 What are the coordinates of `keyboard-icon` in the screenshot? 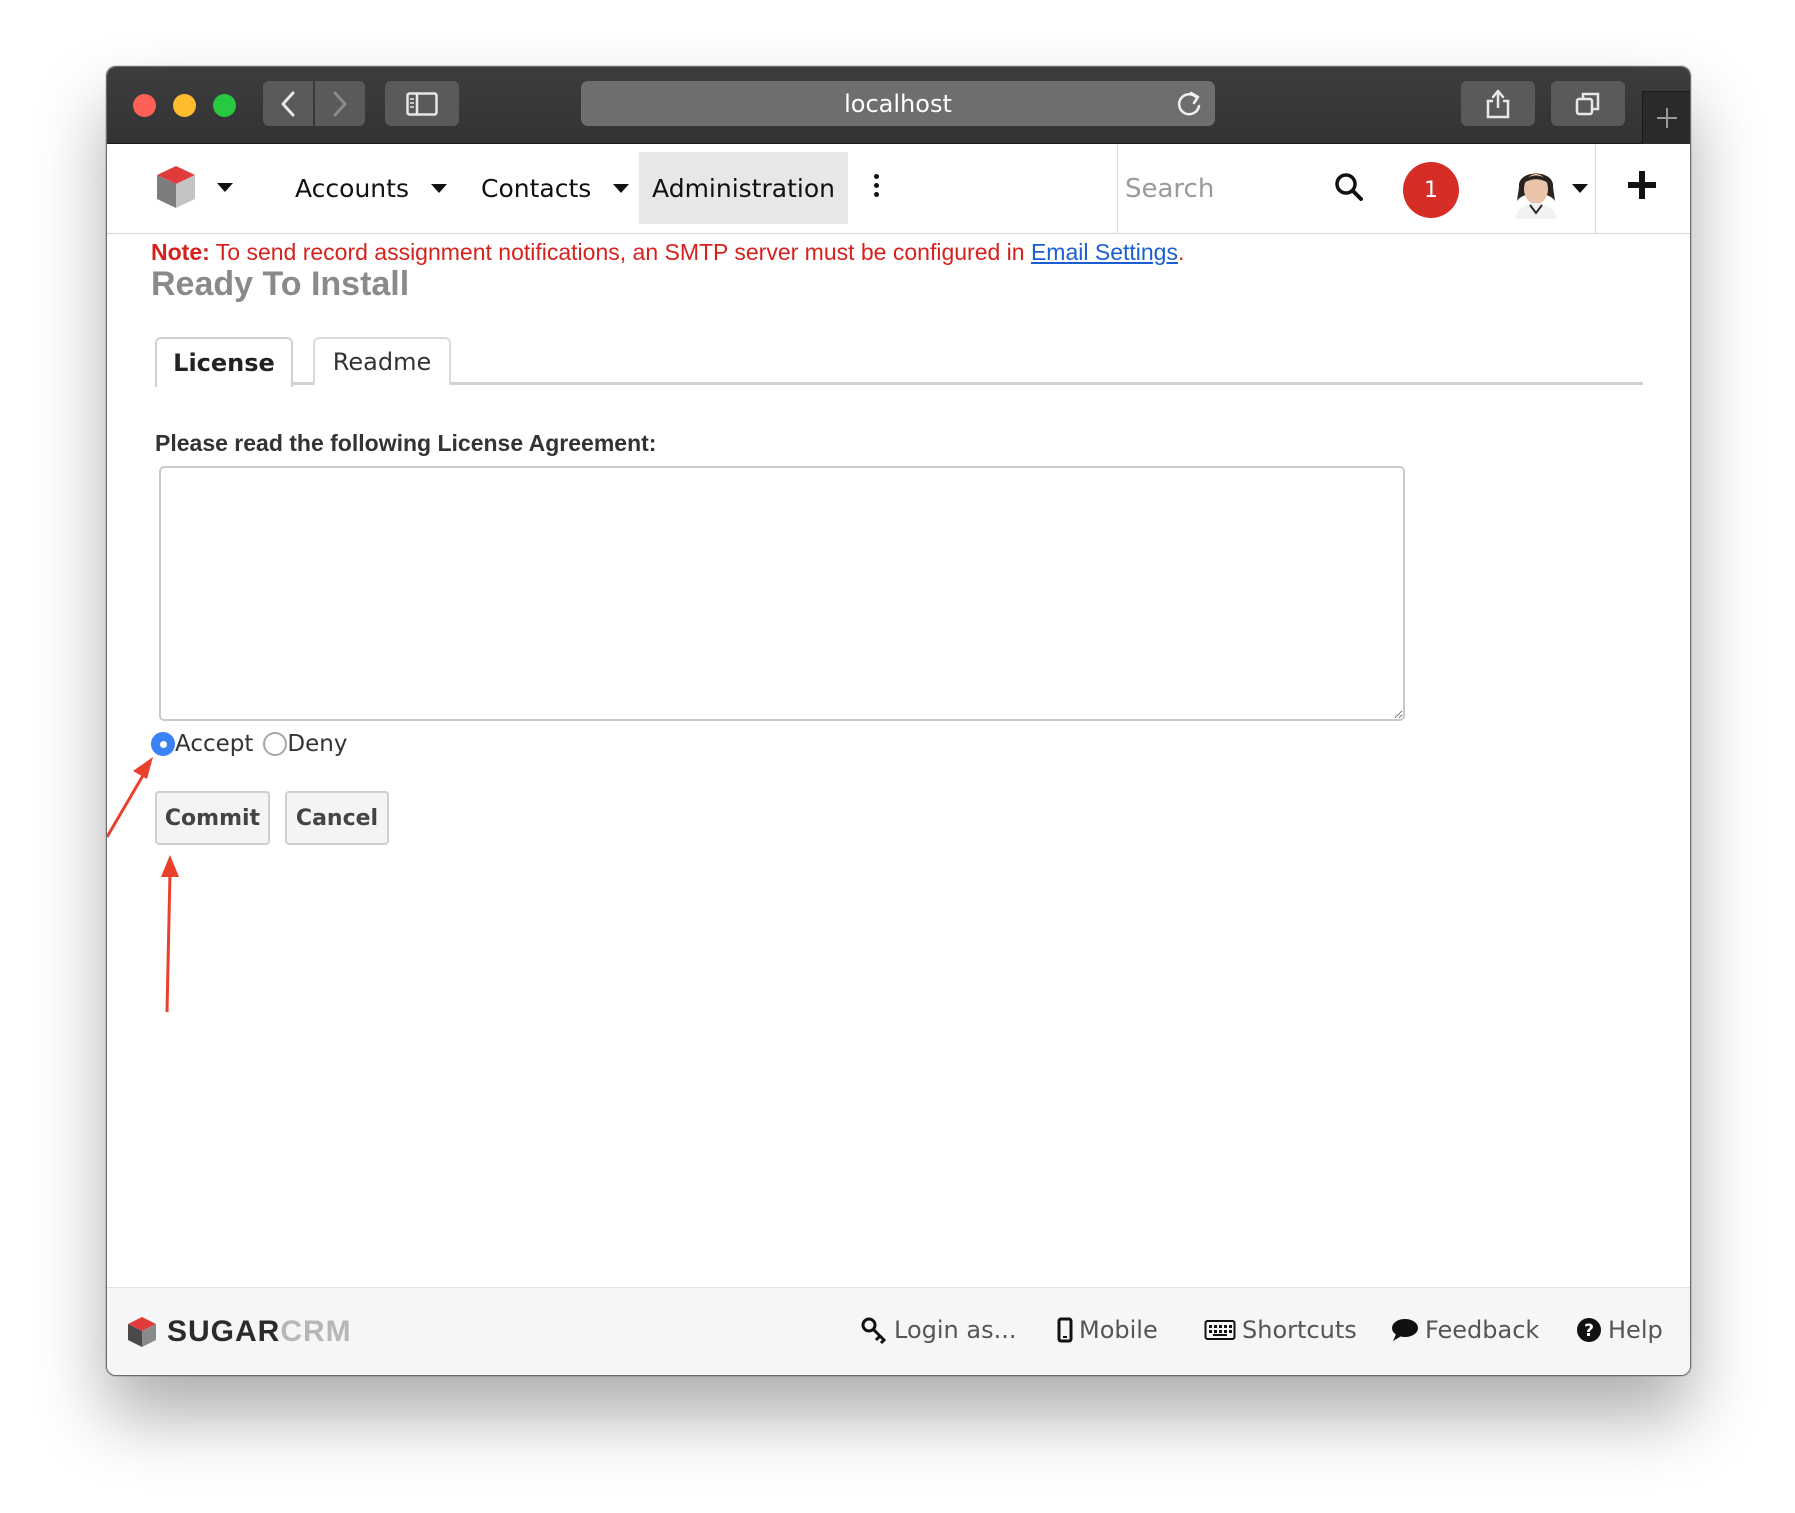 It's located at (1220, 1330).